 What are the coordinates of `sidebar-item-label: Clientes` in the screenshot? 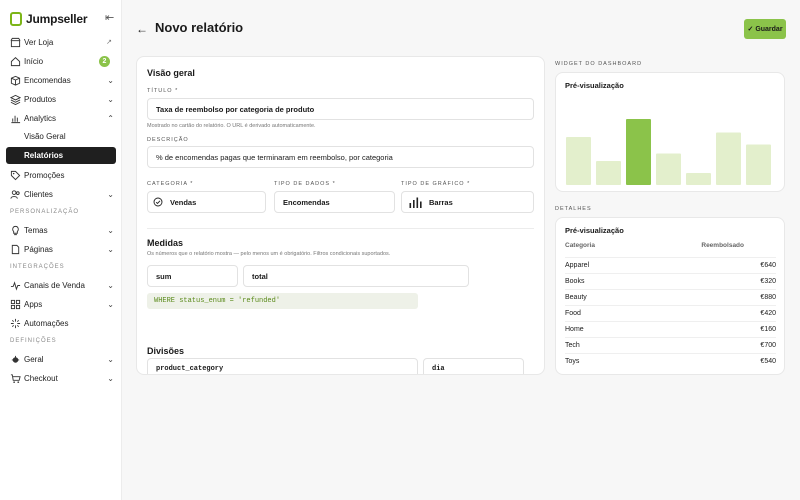 It's located at (38, 194).